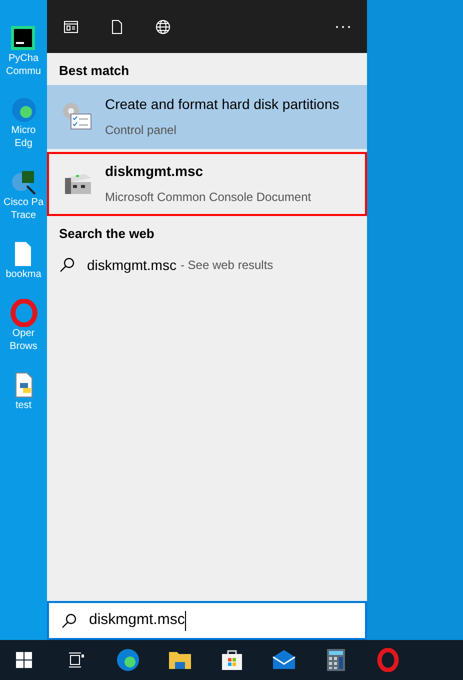 Image resolution: width=463 pixels, height=680 pixels. I want to click on pycharm-icon, so click(23, 38).